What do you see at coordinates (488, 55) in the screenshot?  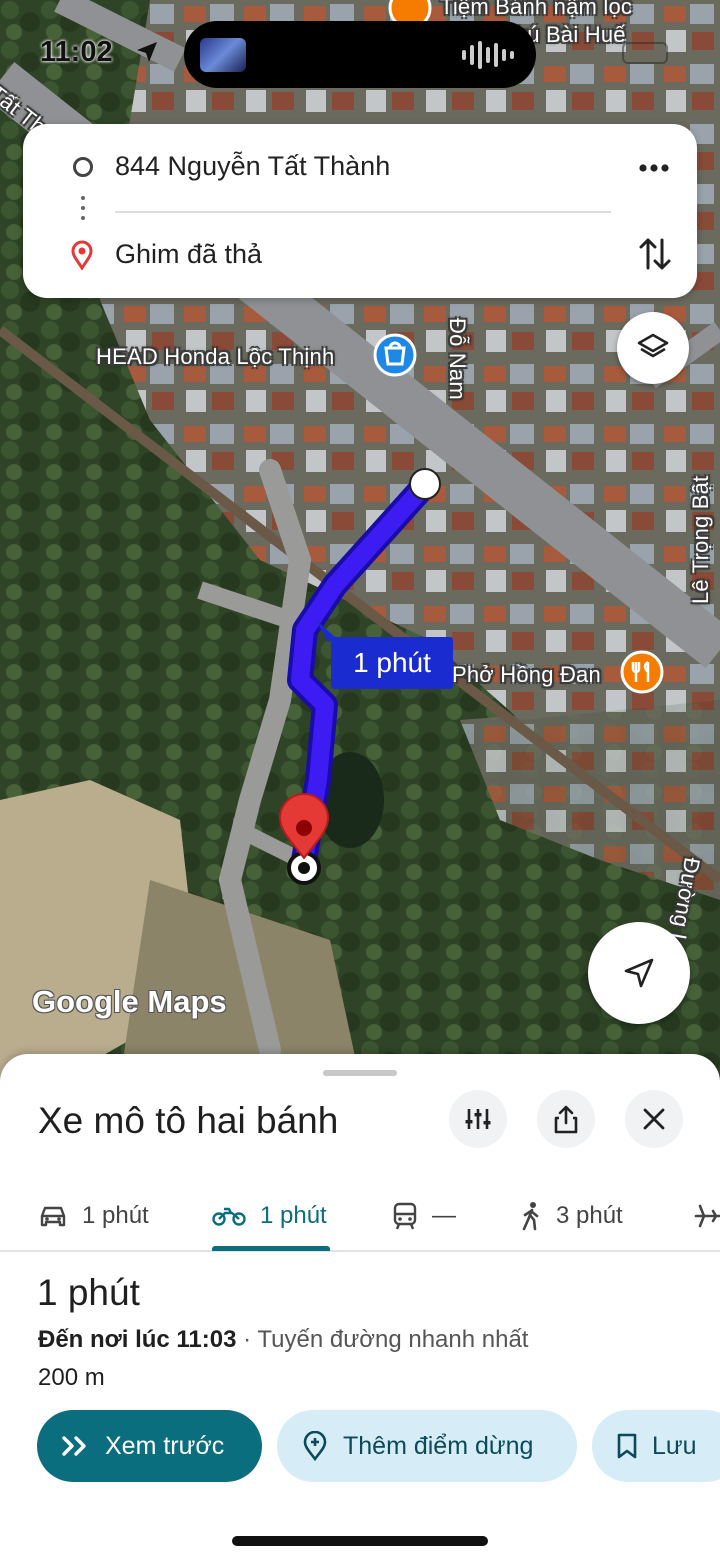 I see `audio-waveform-icon` at bounding box center [488, 55].